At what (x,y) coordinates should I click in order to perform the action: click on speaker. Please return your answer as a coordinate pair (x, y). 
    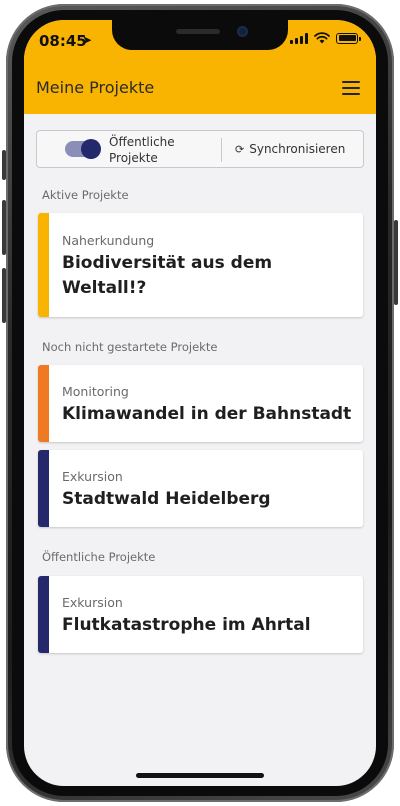
    Looking at the image, I should click on (198, 31).